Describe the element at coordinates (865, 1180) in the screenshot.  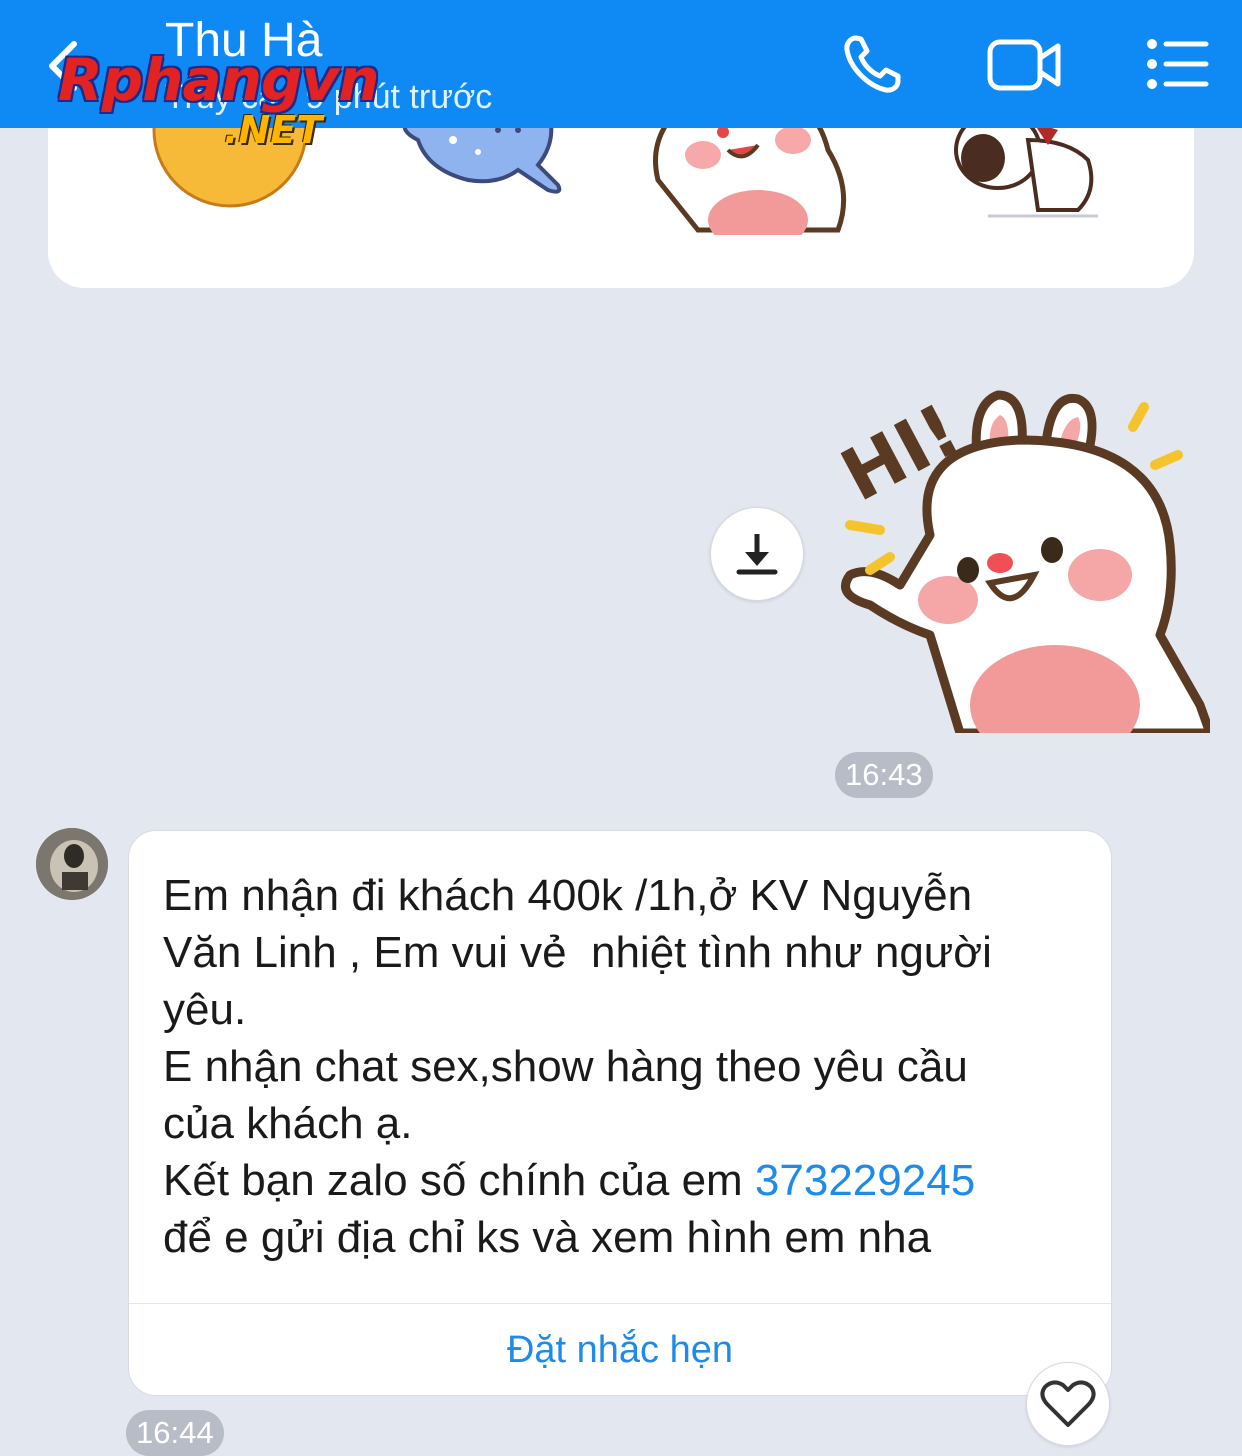
I see `phone-number-link: 373229245` at that location.